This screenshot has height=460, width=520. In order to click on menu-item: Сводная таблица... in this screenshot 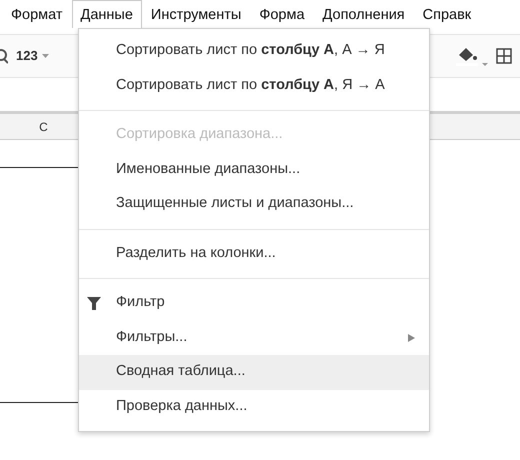, I will do `click(254, 372)`.